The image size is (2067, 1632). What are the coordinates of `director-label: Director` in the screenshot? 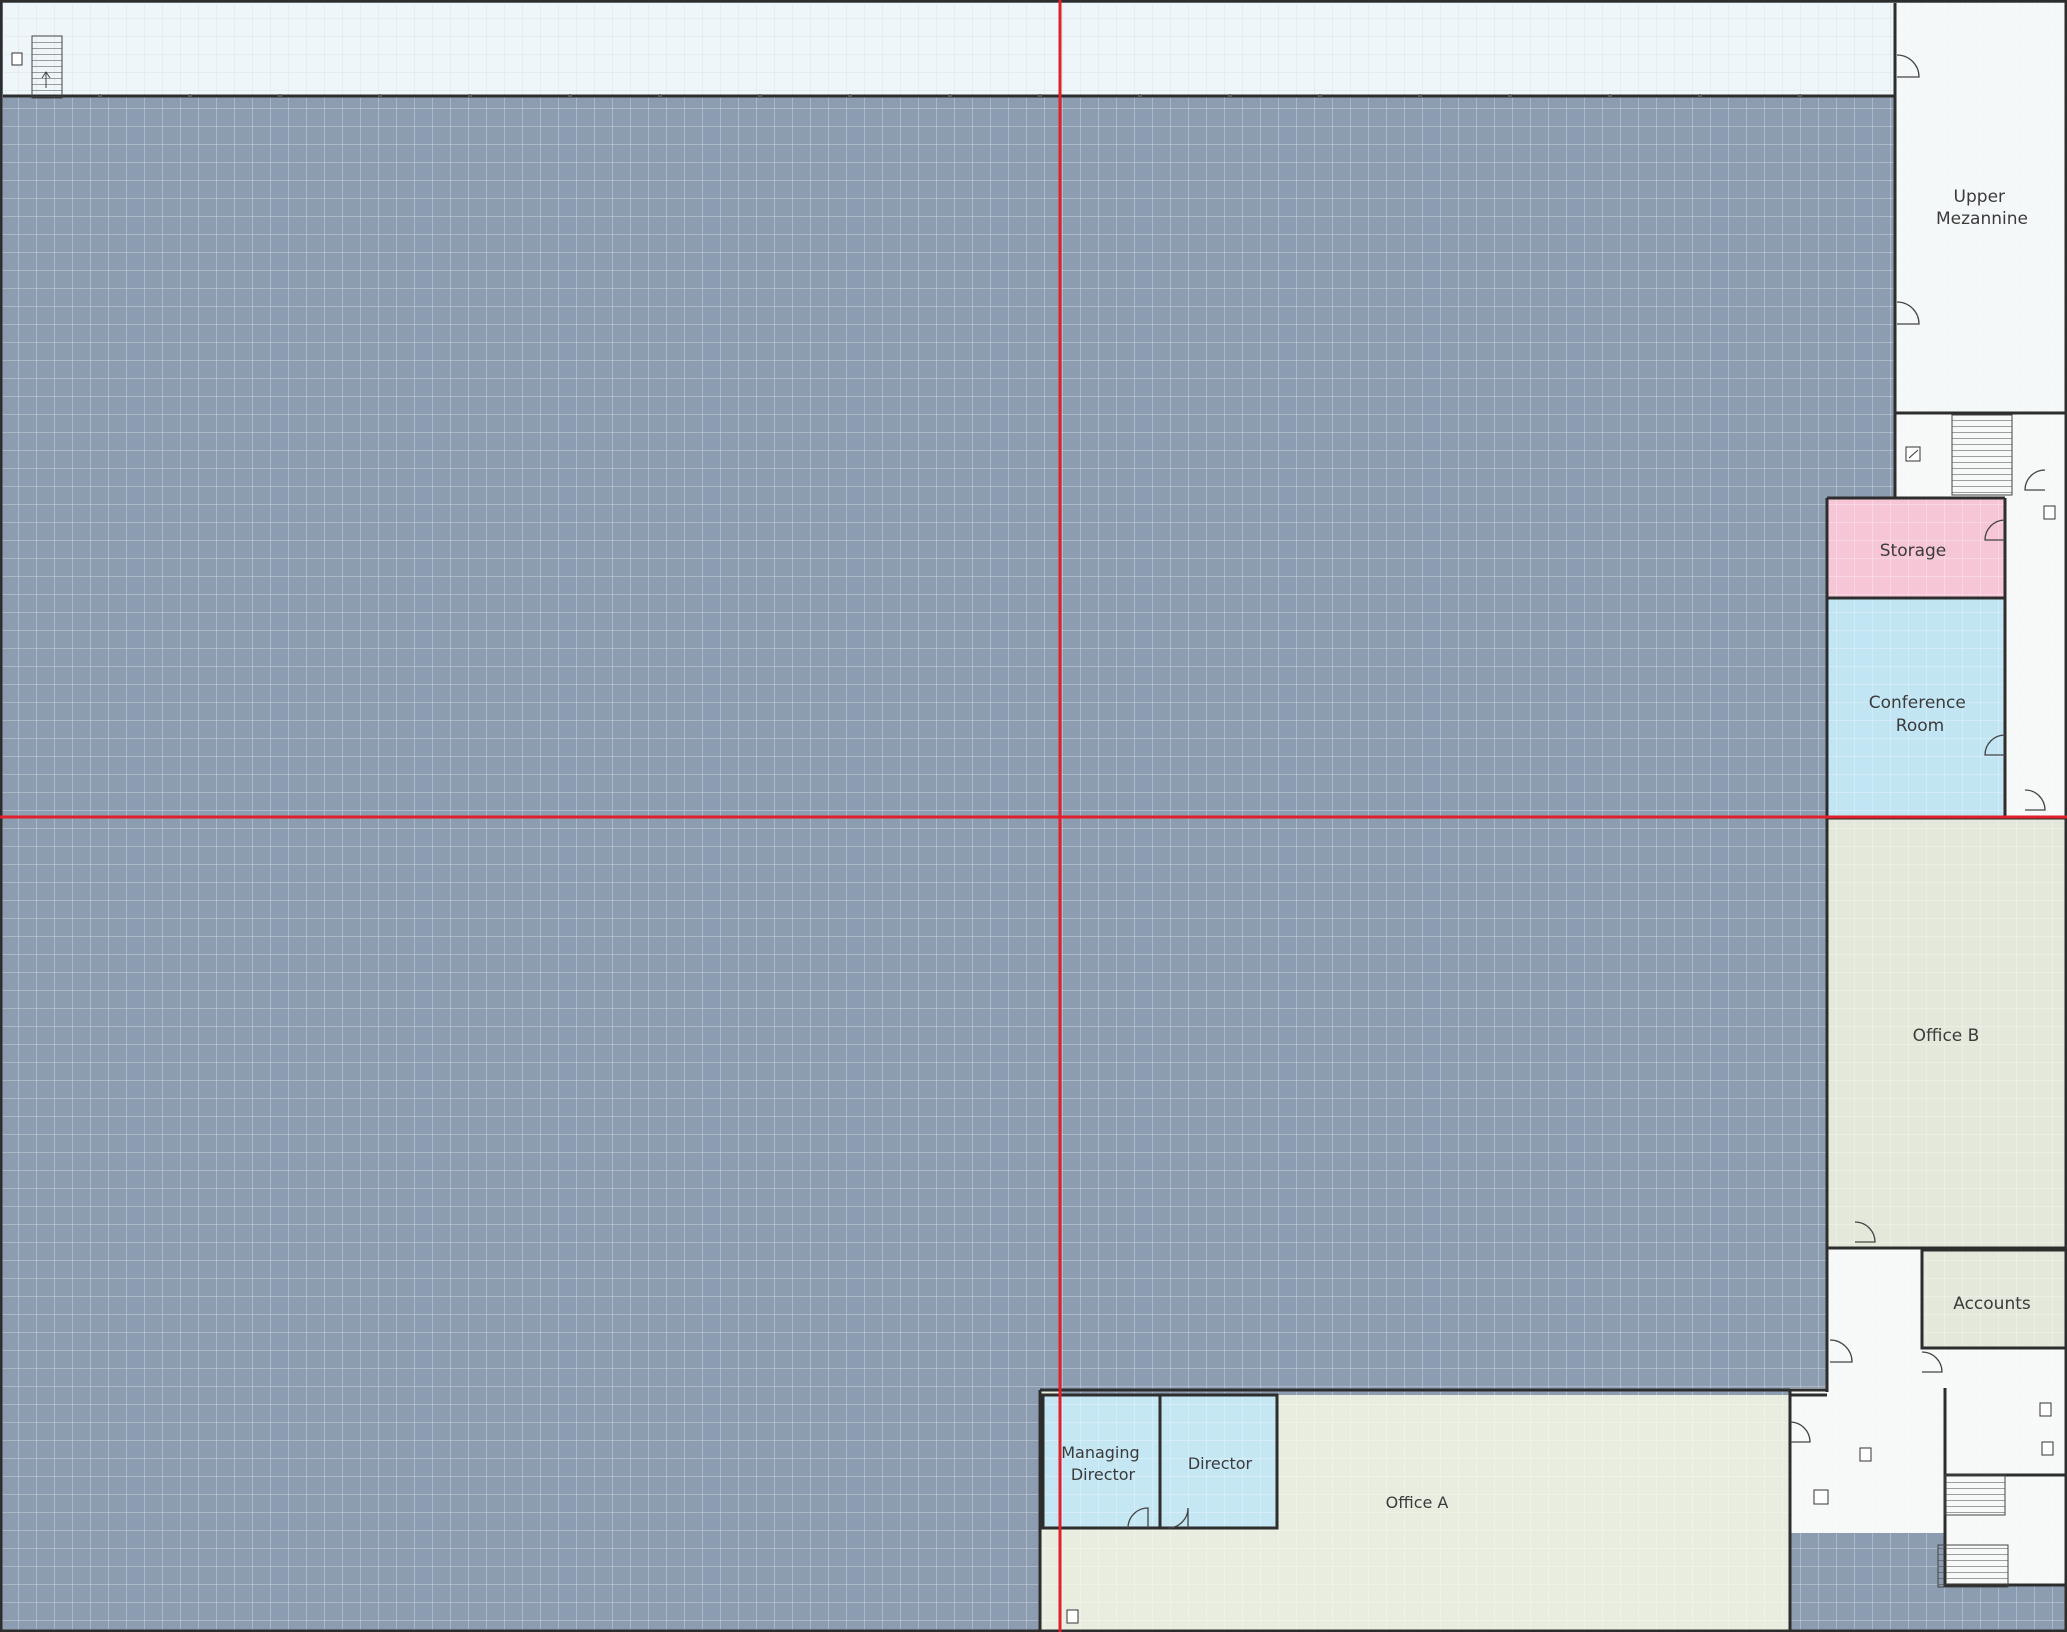 It's located at (1220, 1463).